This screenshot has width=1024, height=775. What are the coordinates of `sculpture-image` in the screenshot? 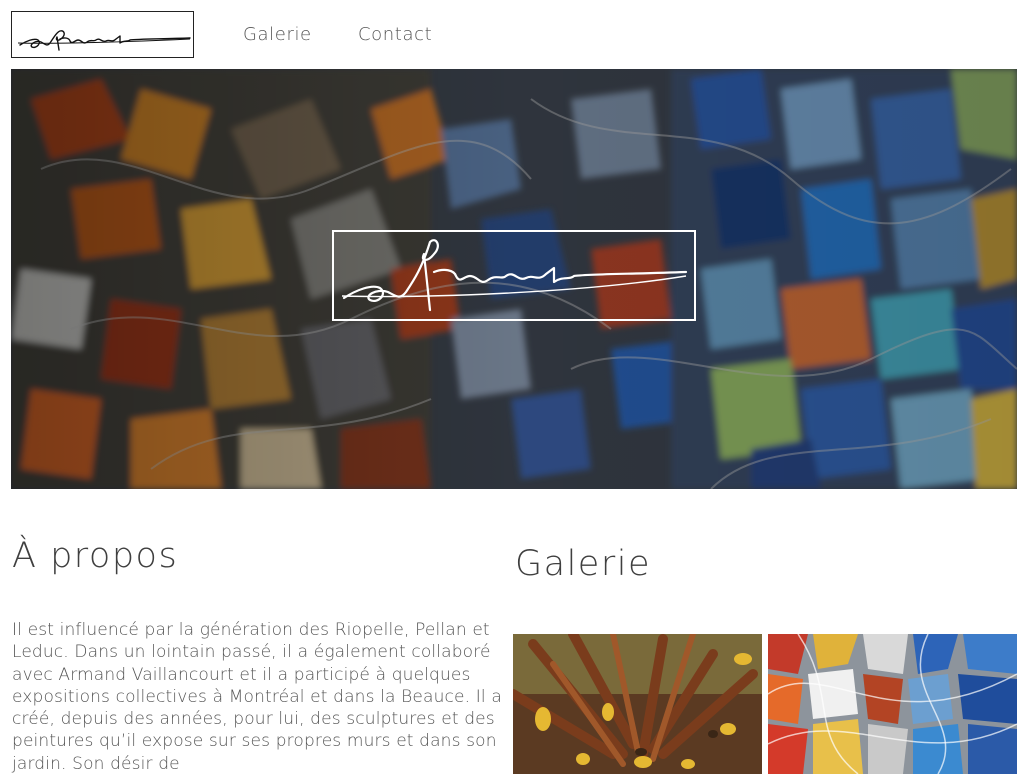 It's located at (637, 704).